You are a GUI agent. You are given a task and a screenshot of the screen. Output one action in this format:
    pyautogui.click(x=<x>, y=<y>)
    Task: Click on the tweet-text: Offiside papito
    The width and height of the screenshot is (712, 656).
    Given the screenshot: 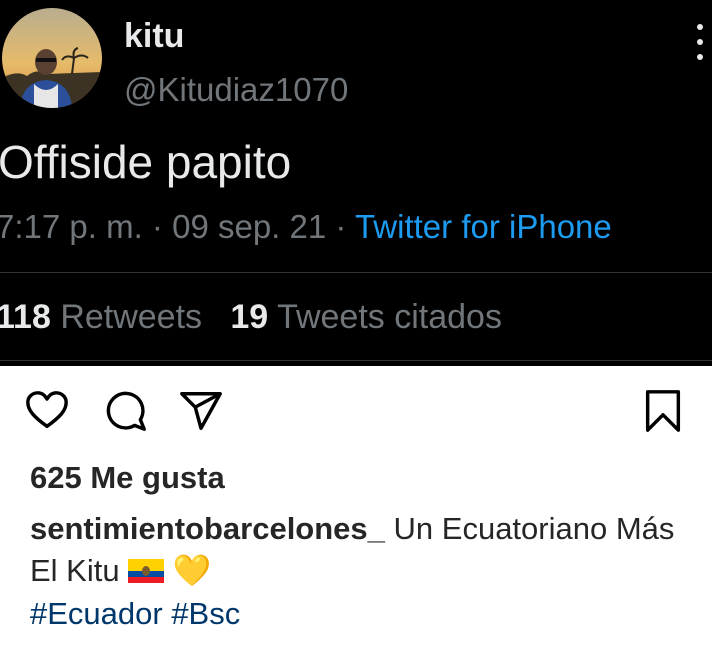 What is the action you would take?
    pyautogui.click(x=146, y=162)
    